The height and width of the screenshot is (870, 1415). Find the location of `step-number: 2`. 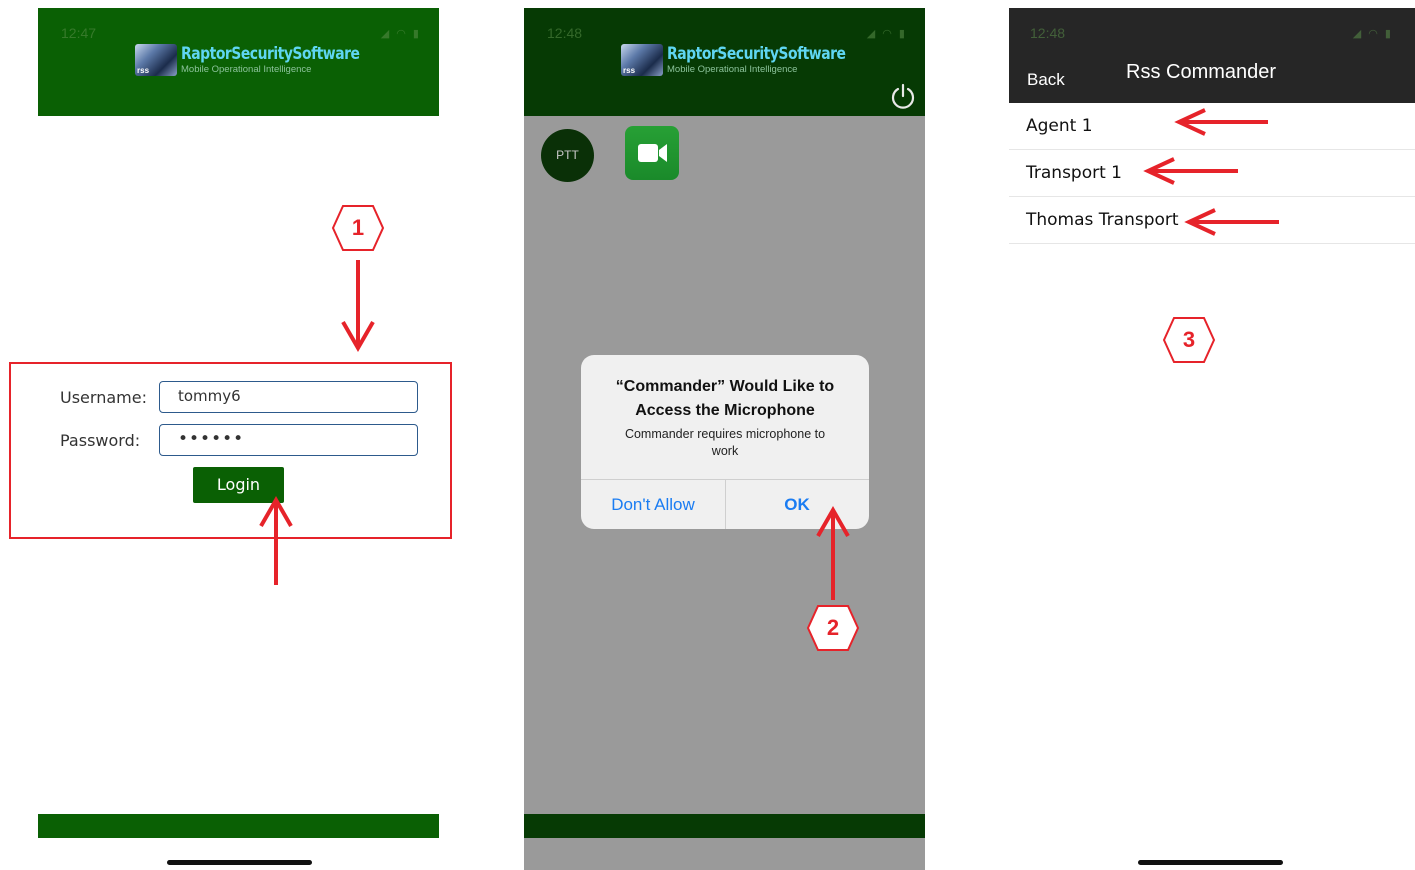

step-number: 2 is located at coordinates (833, 627).